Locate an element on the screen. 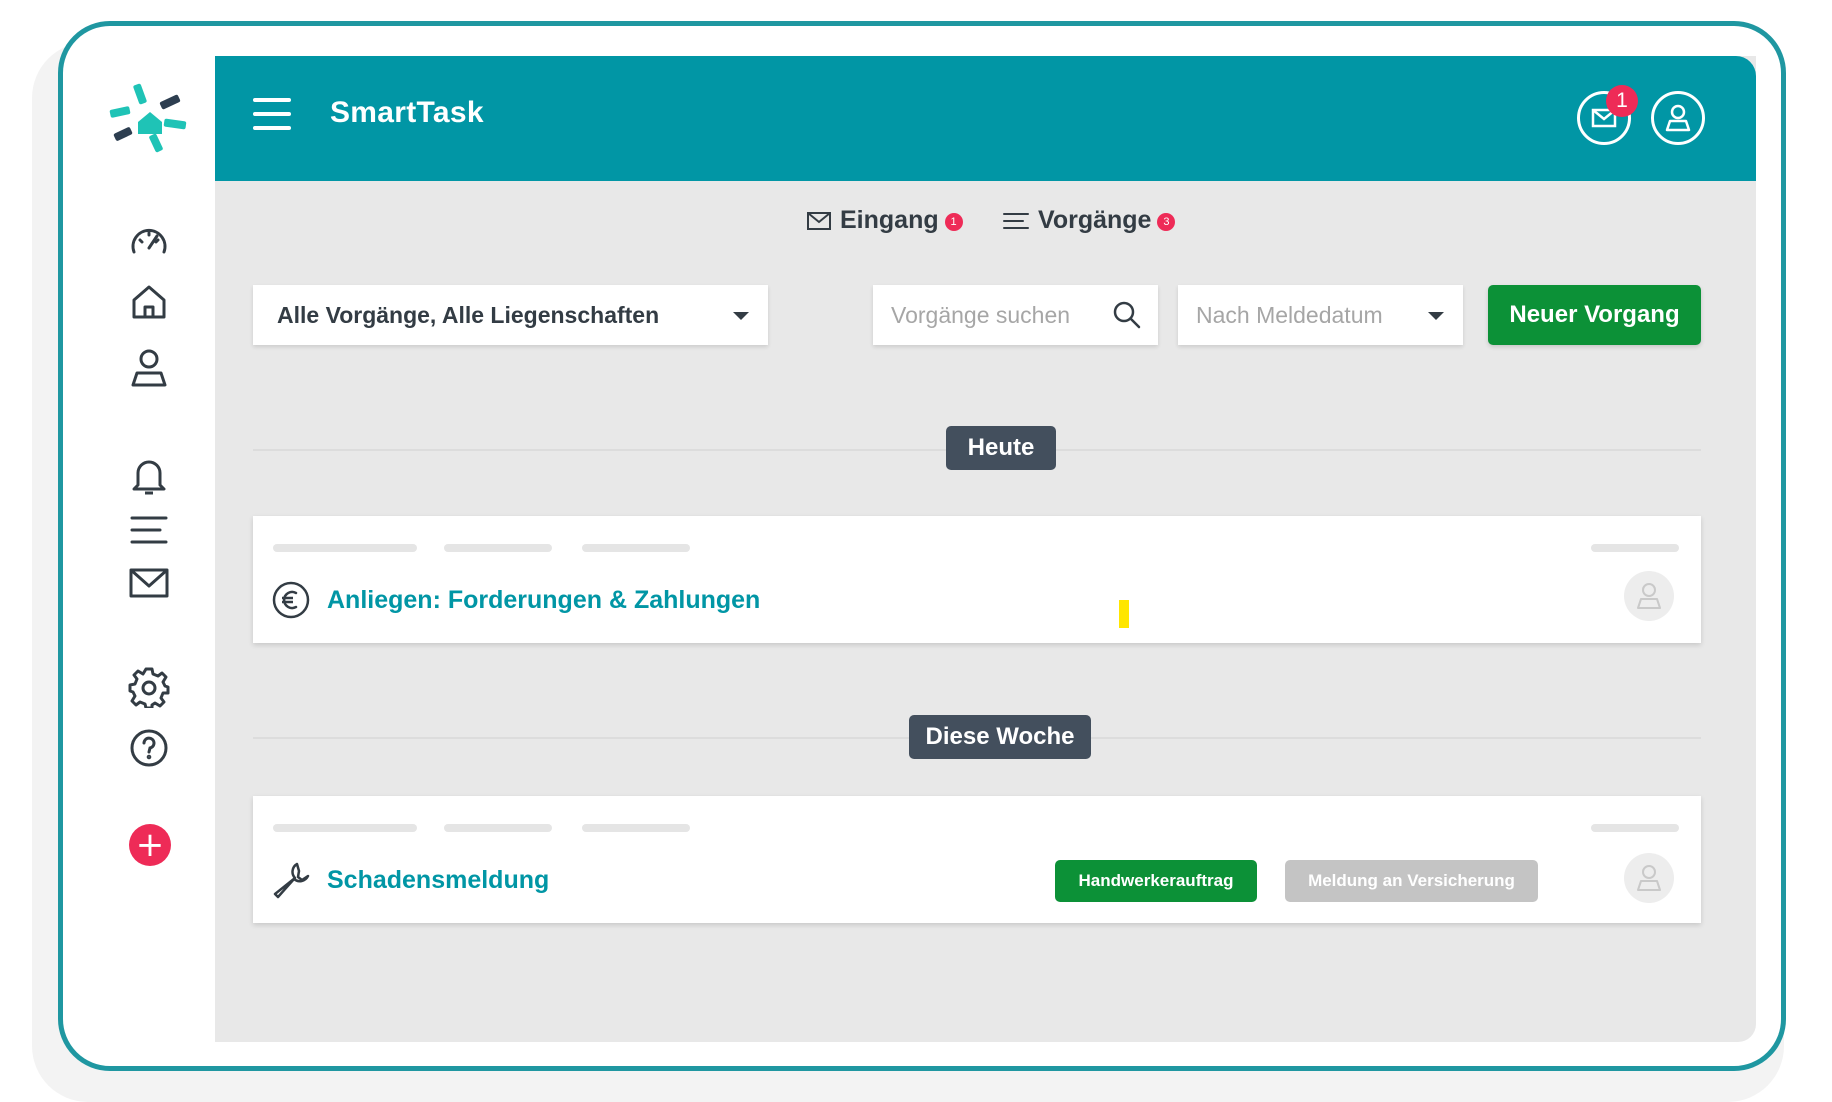  card-title: Anliegen: Forderungen & Zahlungen is located at coordinates (544, 600).